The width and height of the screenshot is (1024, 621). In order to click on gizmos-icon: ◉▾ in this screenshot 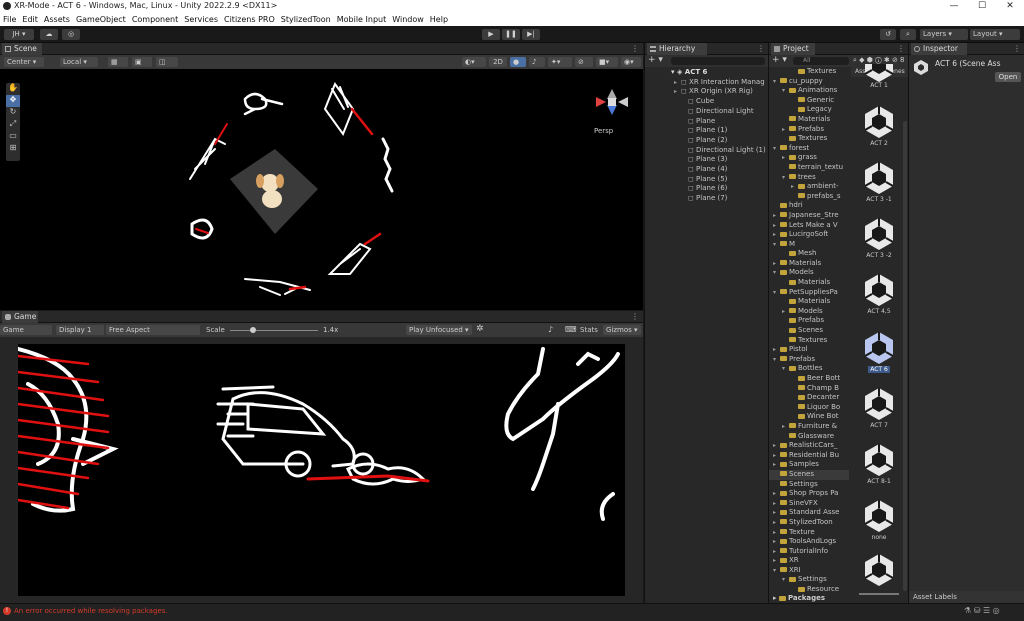, I will do `click(631, 62)`.